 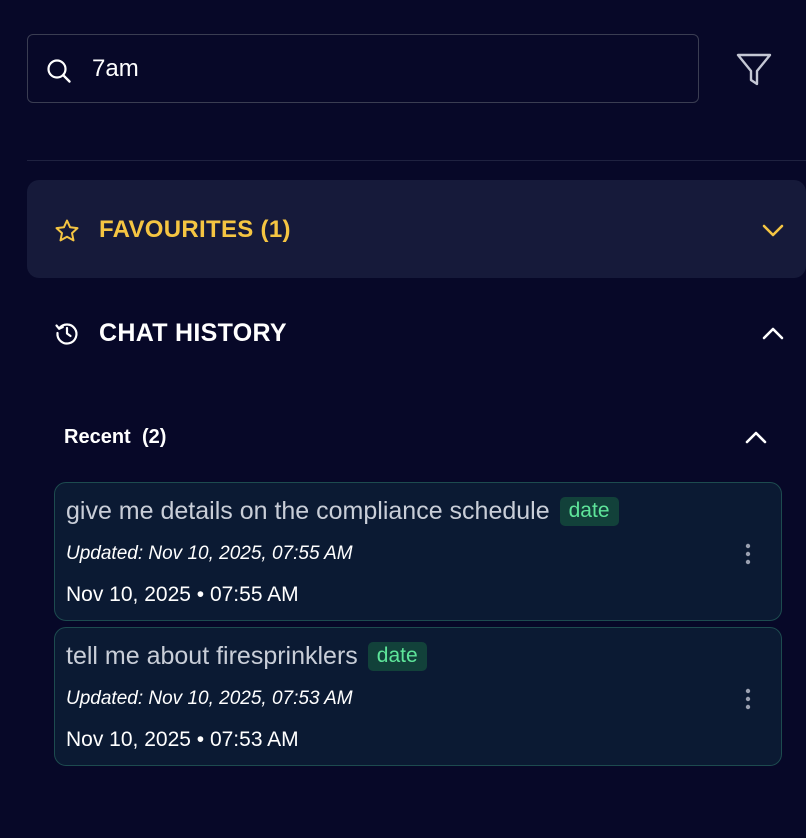 I want to click on search-input, so click(x=382, y=69).